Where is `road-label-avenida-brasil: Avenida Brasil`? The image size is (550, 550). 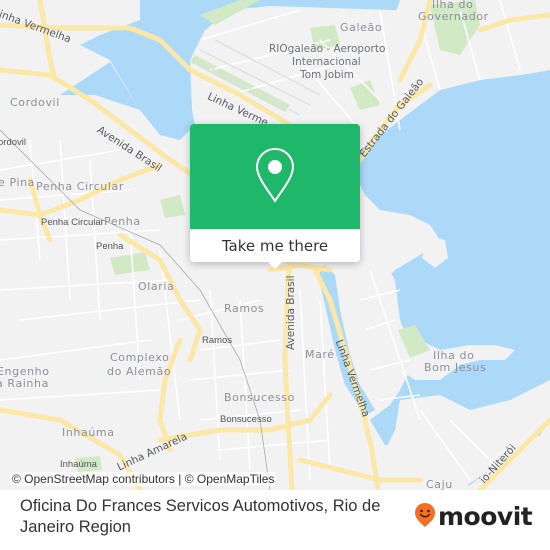 road-label-avenida-brasil: Avenida Brasil is located at coordinates (291, 312).